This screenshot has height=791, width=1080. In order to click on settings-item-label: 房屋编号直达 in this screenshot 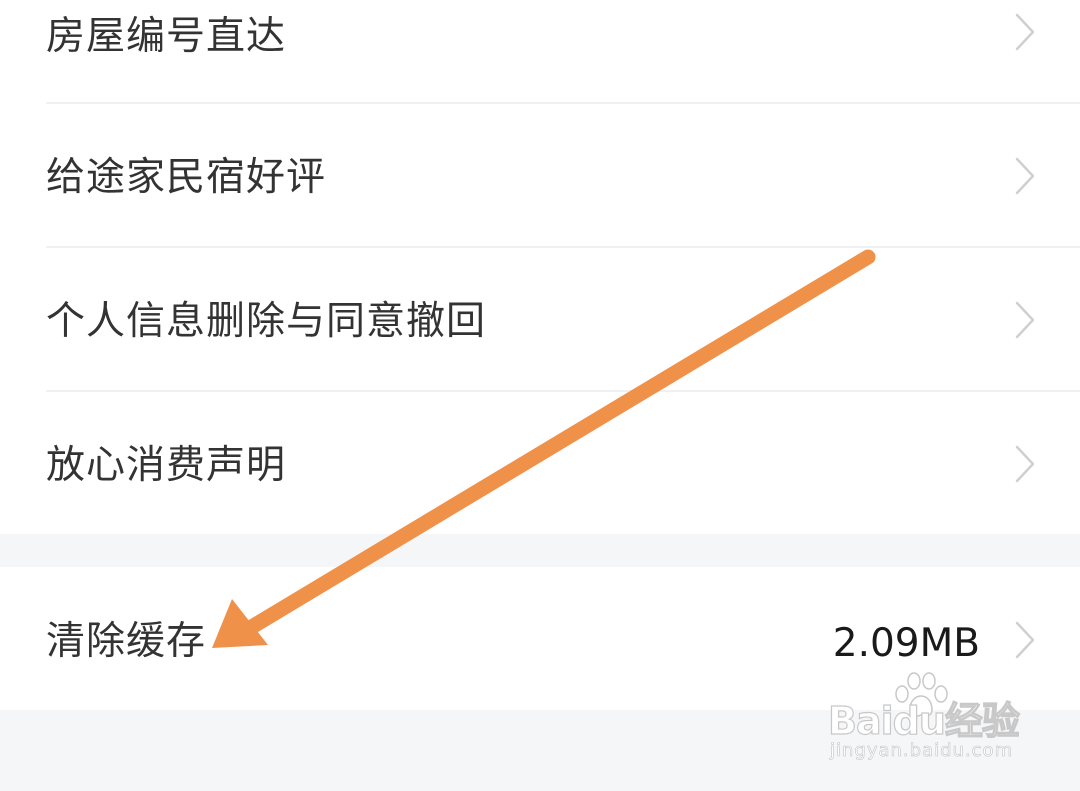, I will do `click(166, 36)`.